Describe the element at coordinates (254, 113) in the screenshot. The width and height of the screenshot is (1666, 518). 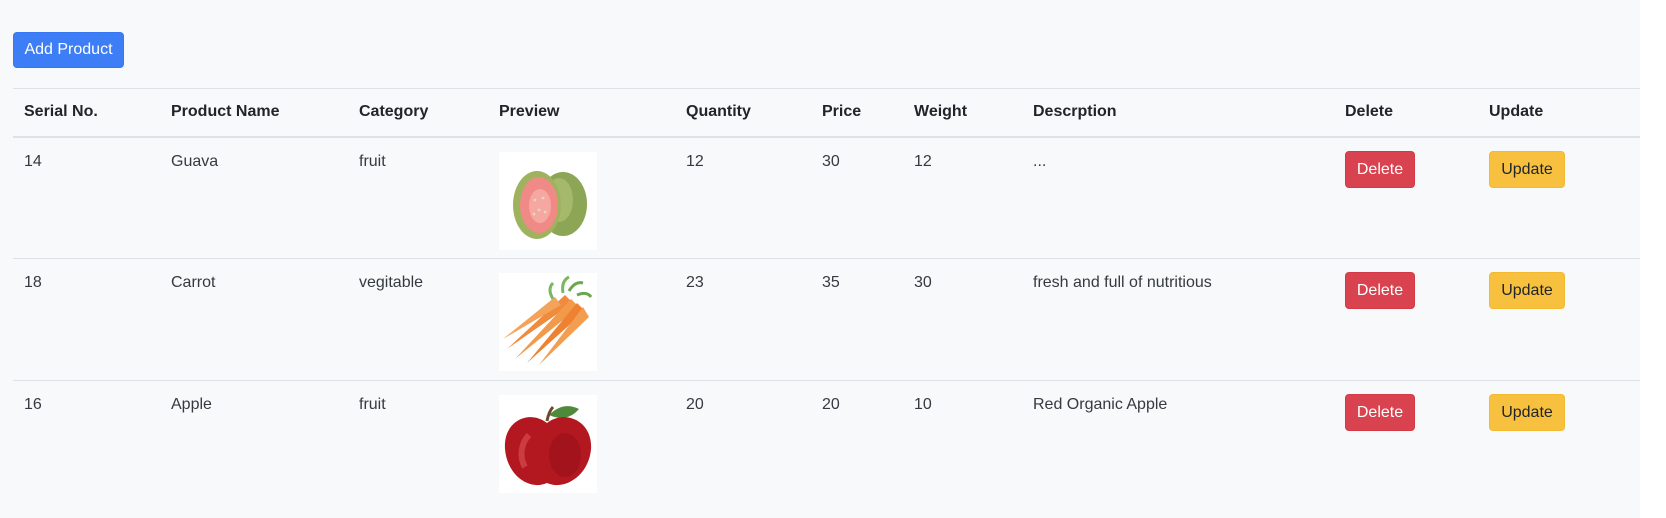
I see `header-product-name: Product Name` at that location.